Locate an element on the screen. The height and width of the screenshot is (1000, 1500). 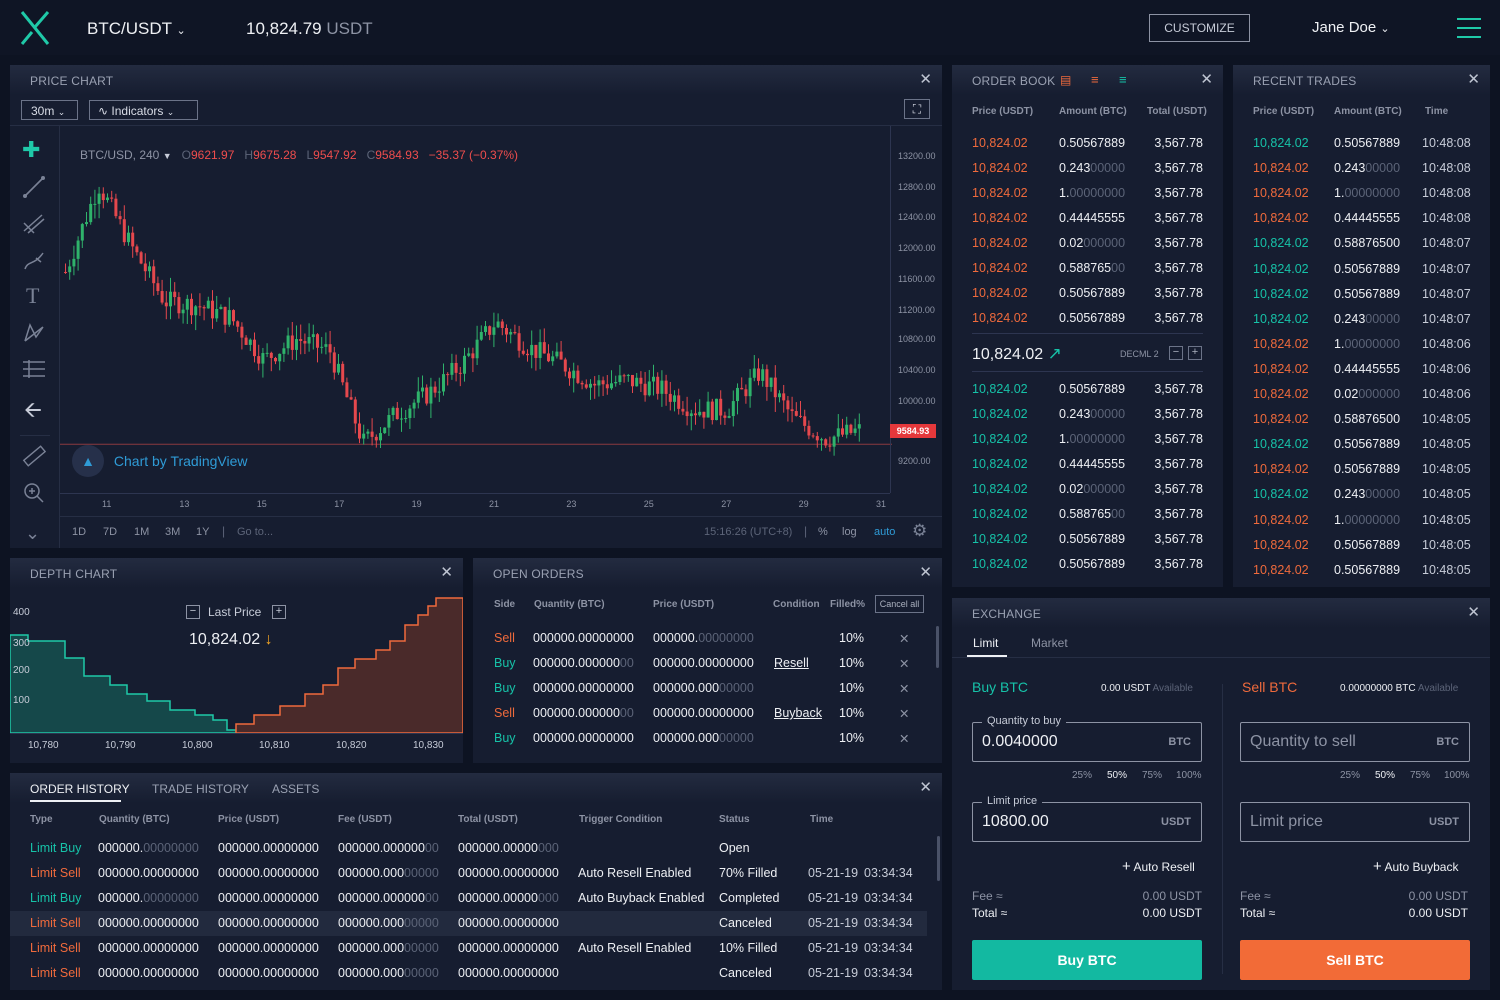
book-bids-icon: ≡ is located at coordinates (1123, 79).